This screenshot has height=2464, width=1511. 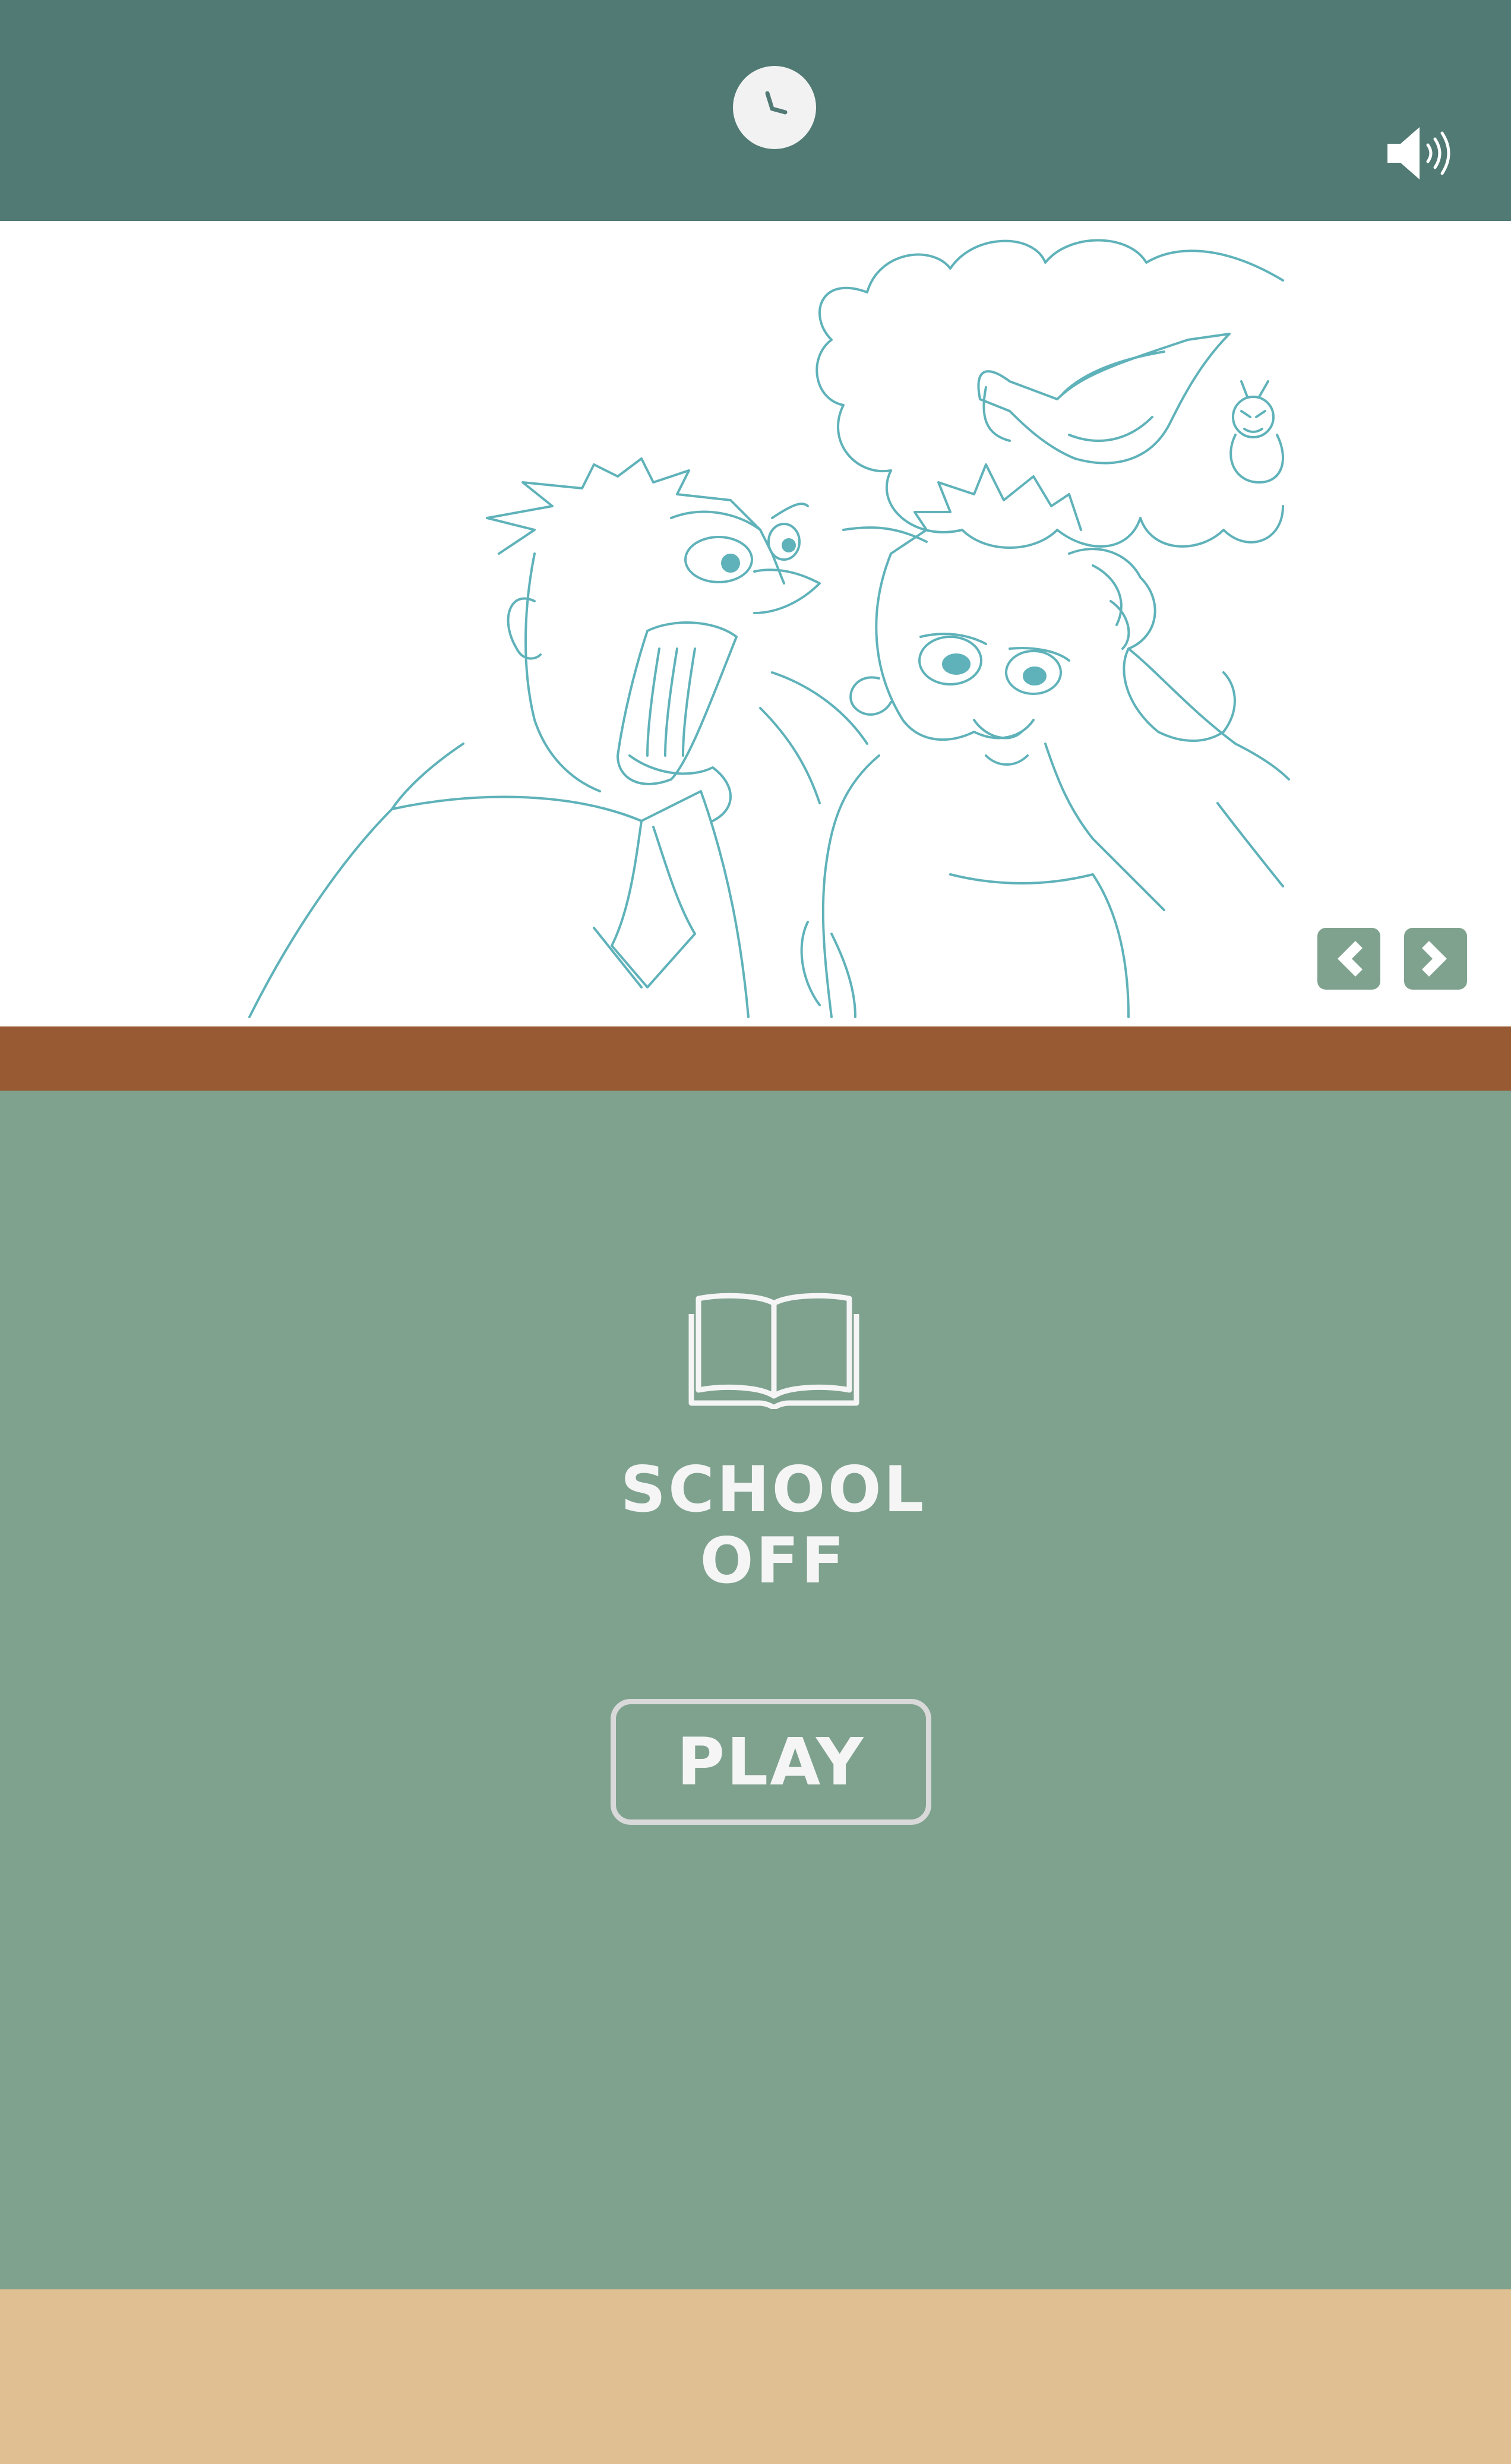 I want to click on floor-strip, so click(x=755, y=2377).